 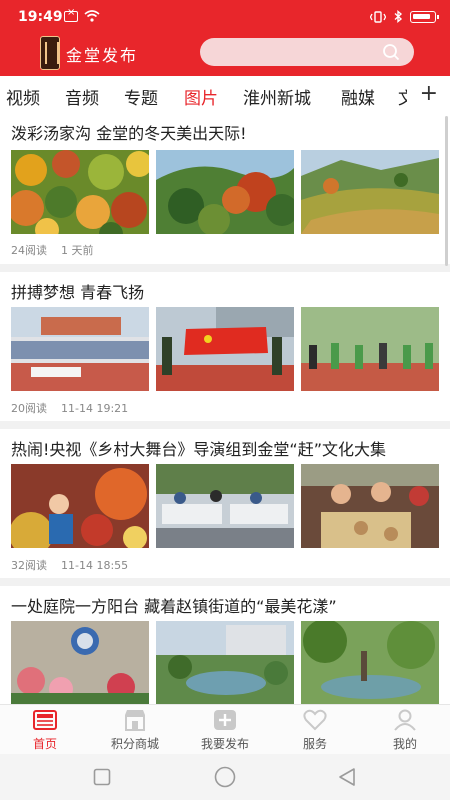 What do you see at coordinates (29, 408) in the screenshot?
I see `read-count: 20阅读` at bounding box center [29, 408].